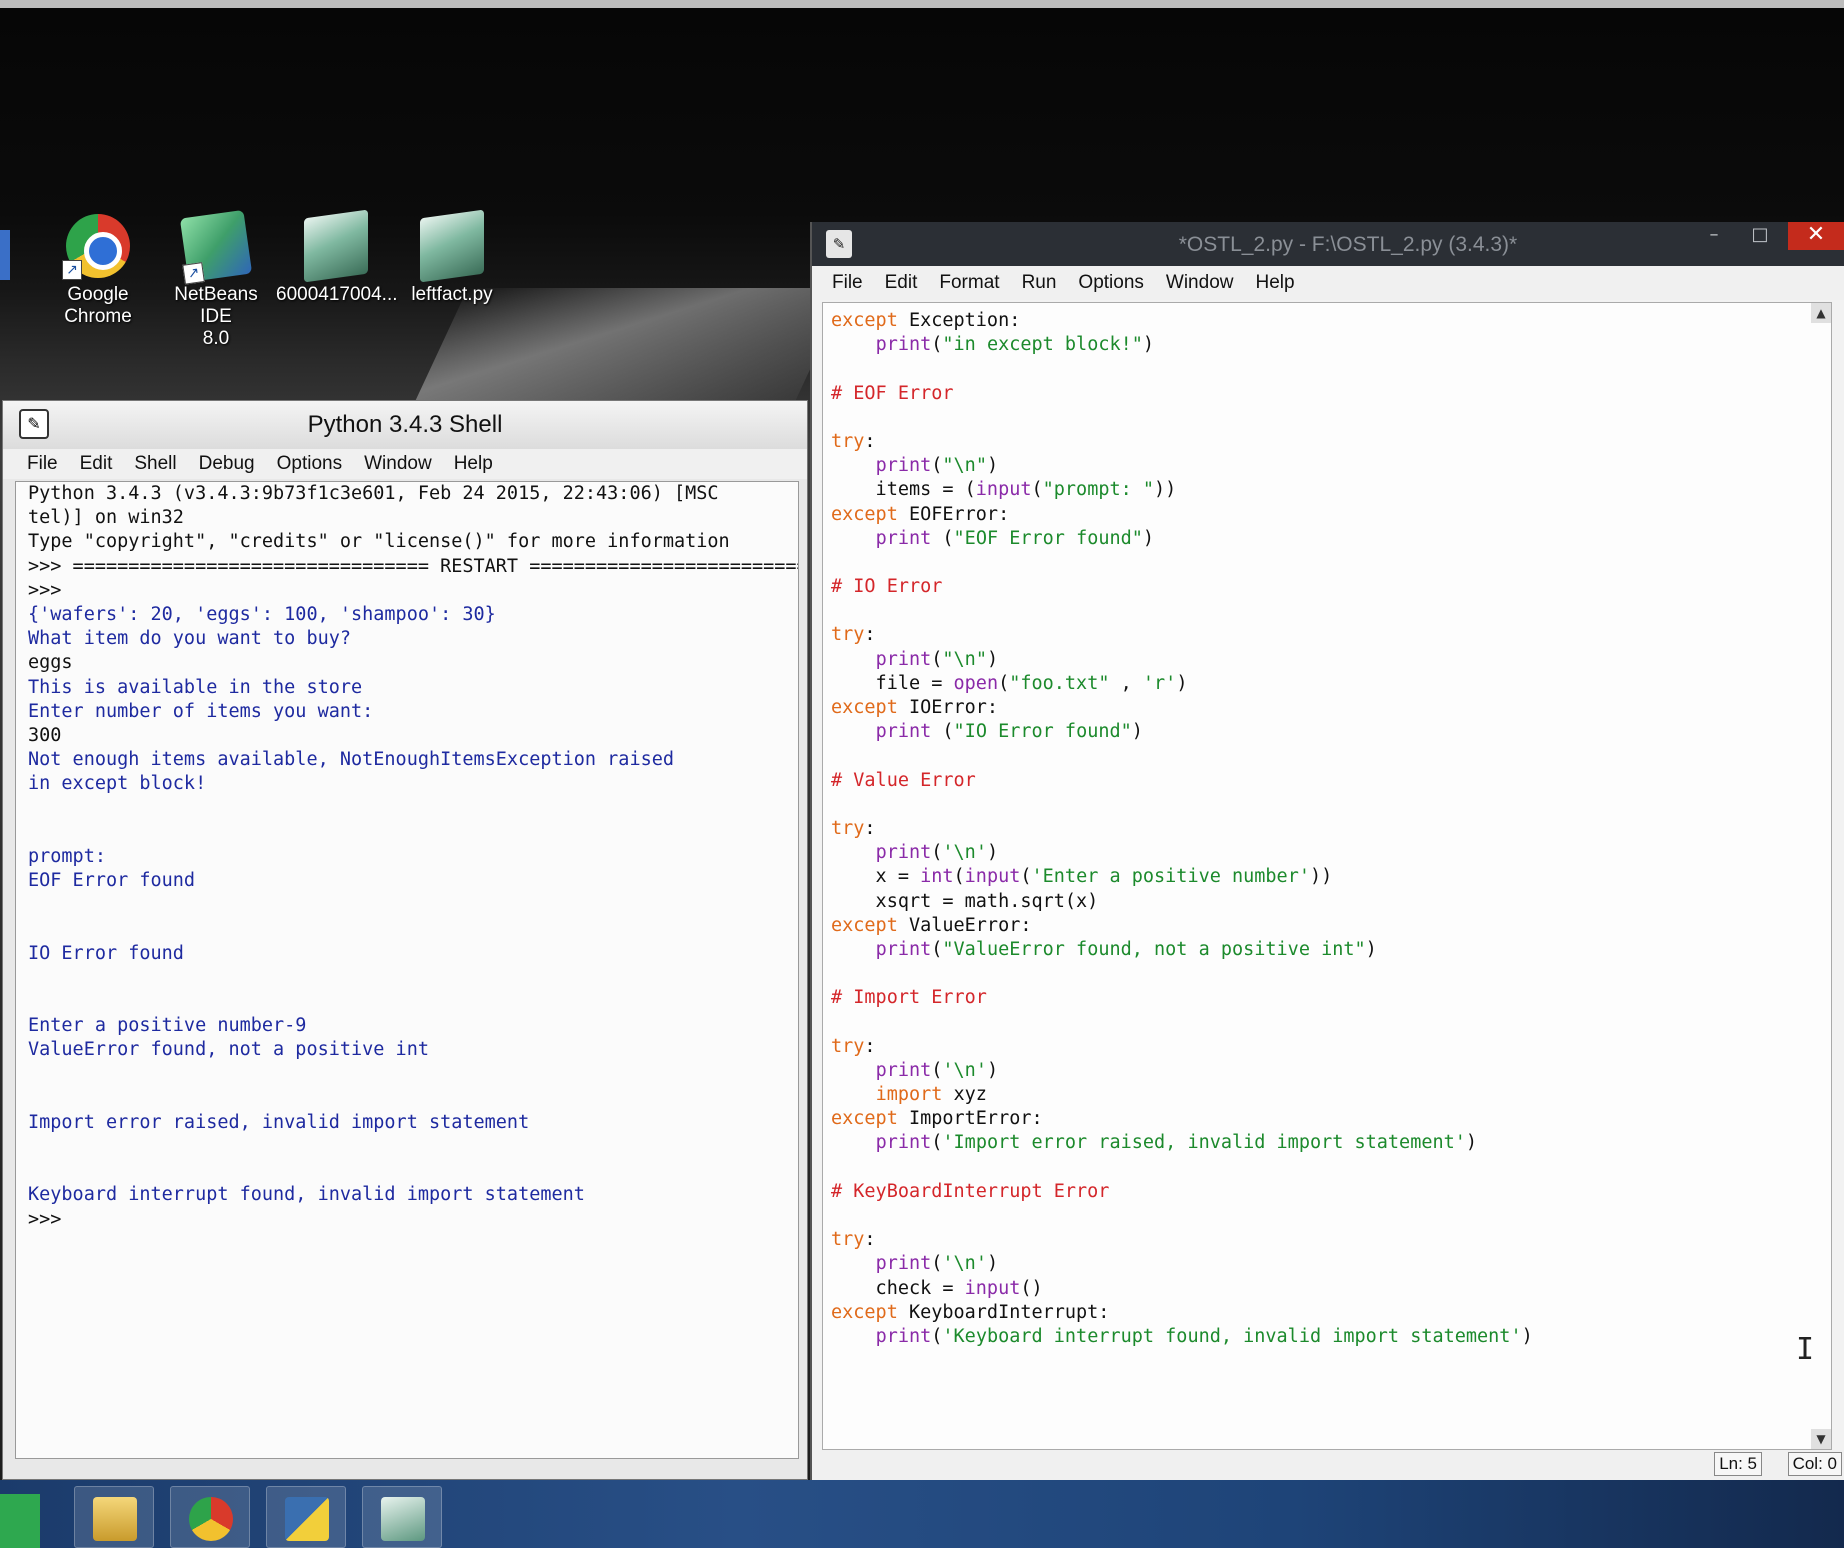 This screenshot has height=1548, width=1844. Describe the element at coordinates (1327, 1119) in the screenshot. I see `code-line: except ImportError:` at that location.